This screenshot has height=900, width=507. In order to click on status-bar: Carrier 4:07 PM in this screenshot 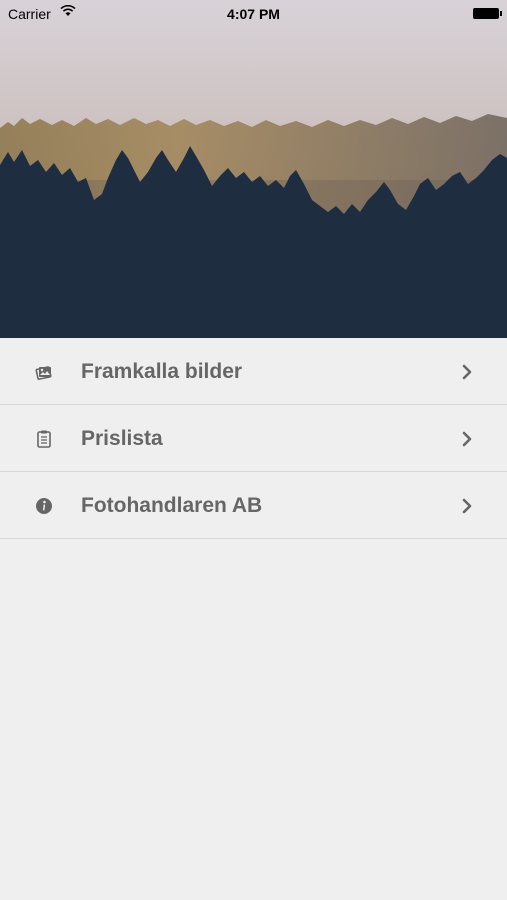, I will do `click(253, 14)`.